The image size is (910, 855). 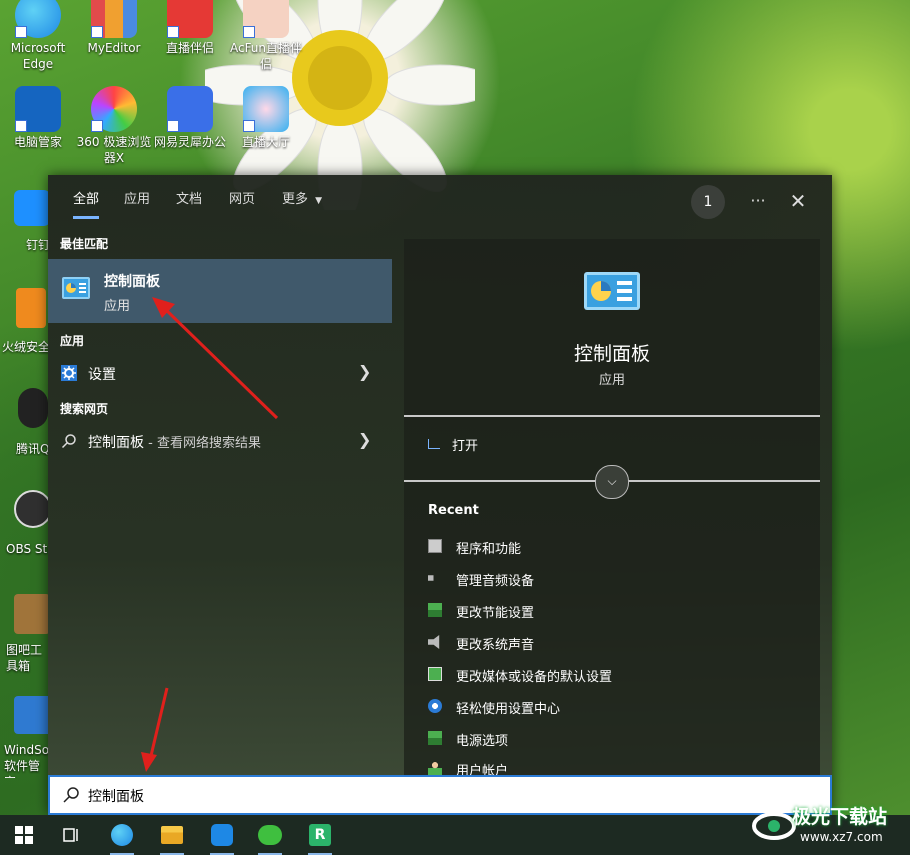 I want to click on search-box, so click(x=440, y=795).